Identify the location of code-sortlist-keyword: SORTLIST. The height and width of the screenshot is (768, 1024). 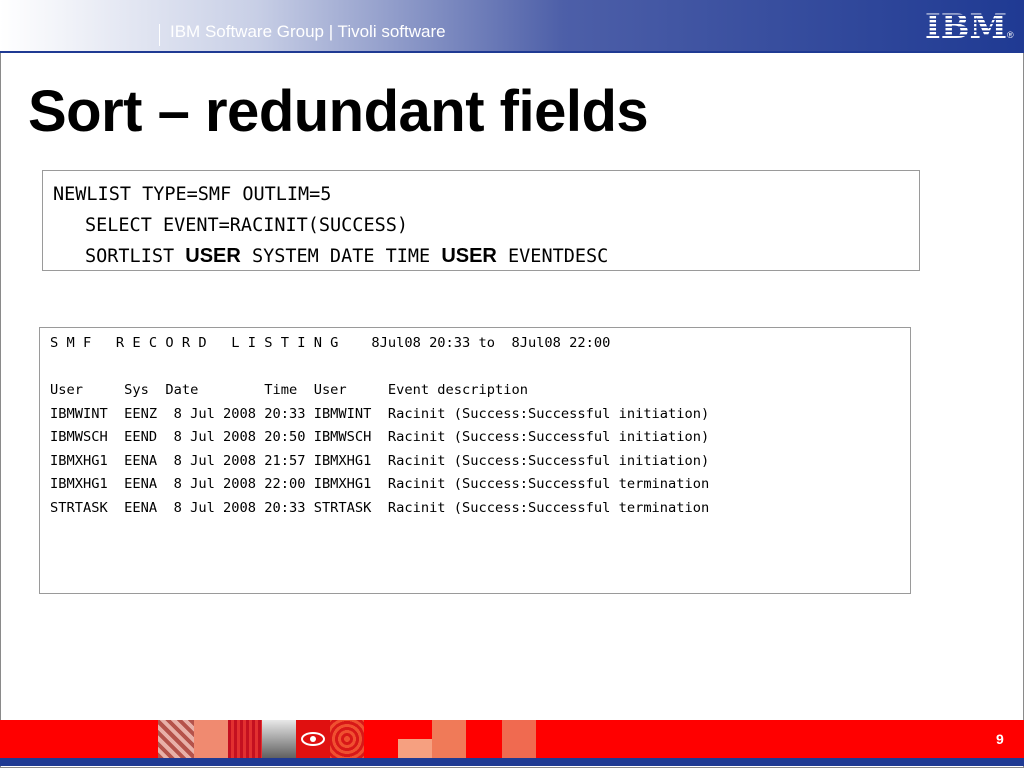
(135, 256).